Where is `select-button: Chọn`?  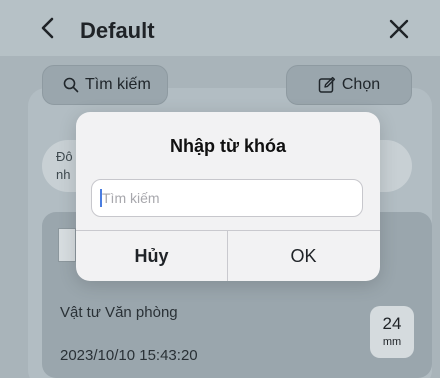 select-button: Chọn is located at coordinates (349, 85).